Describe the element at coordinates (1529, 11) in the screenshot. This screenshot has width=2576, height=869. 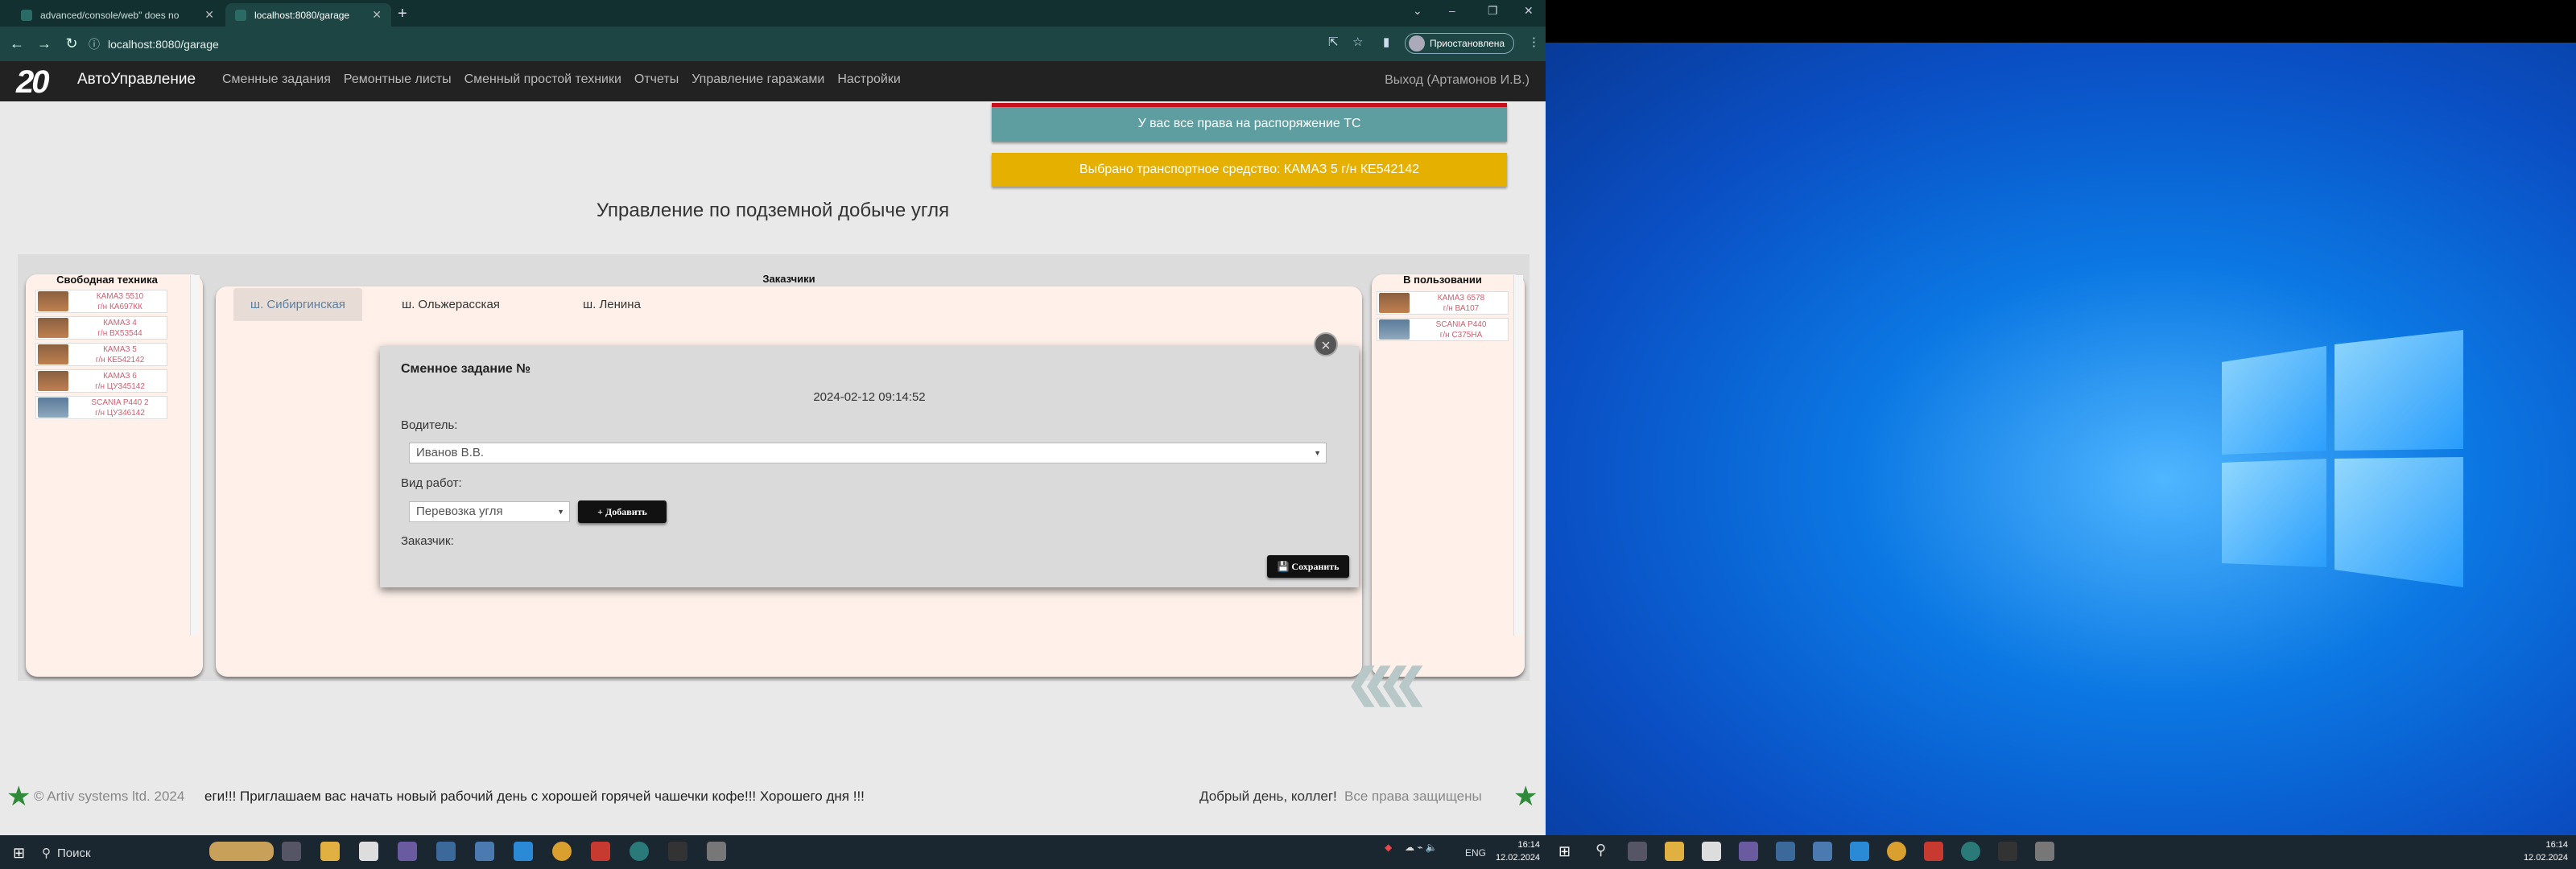
I see `close-window-icon: ✕` at that location.